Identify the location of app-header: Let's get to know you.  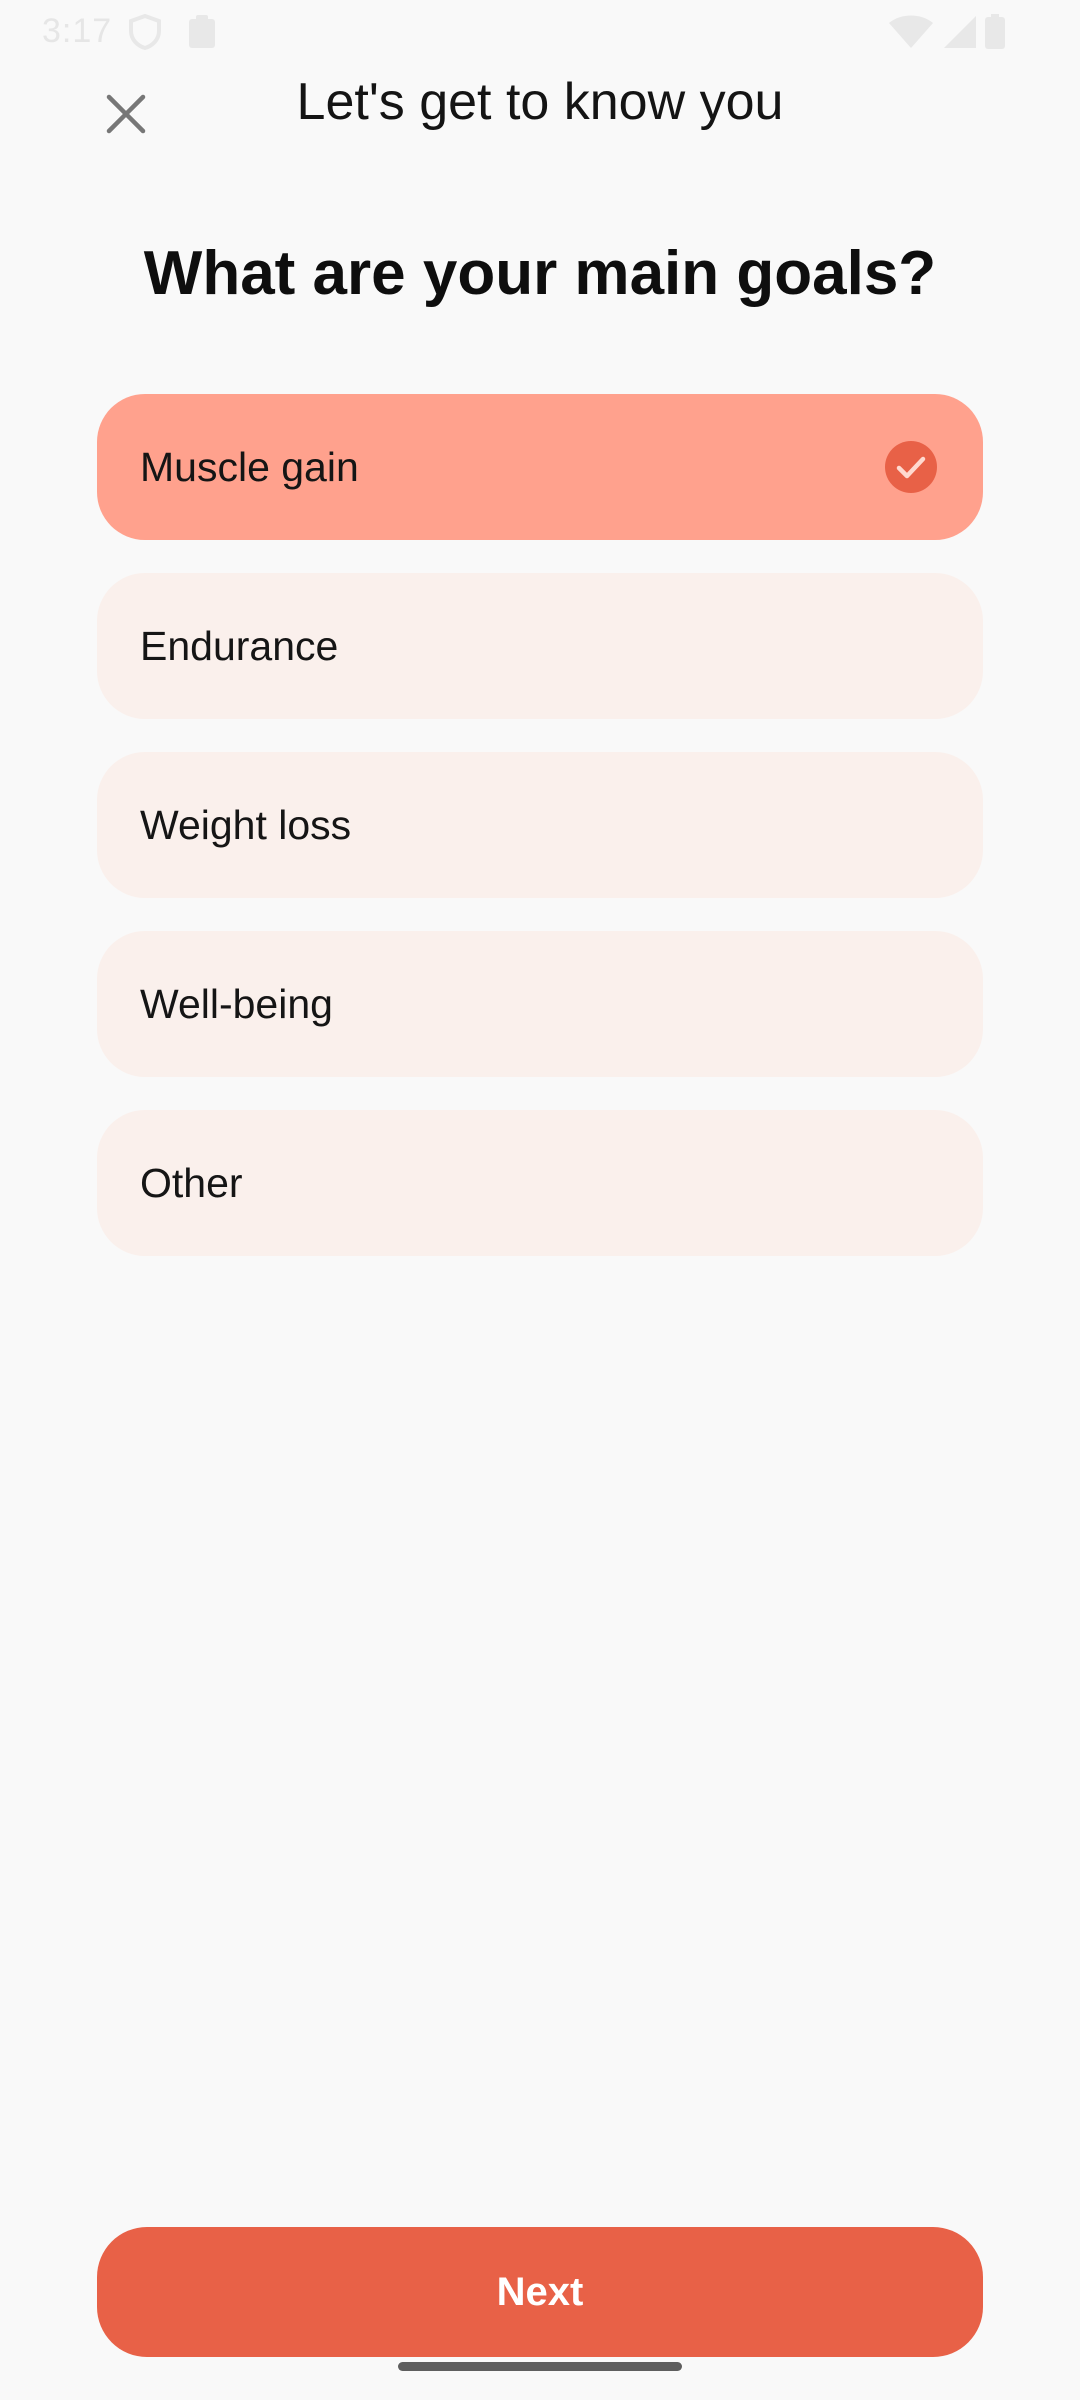
(540, 105).